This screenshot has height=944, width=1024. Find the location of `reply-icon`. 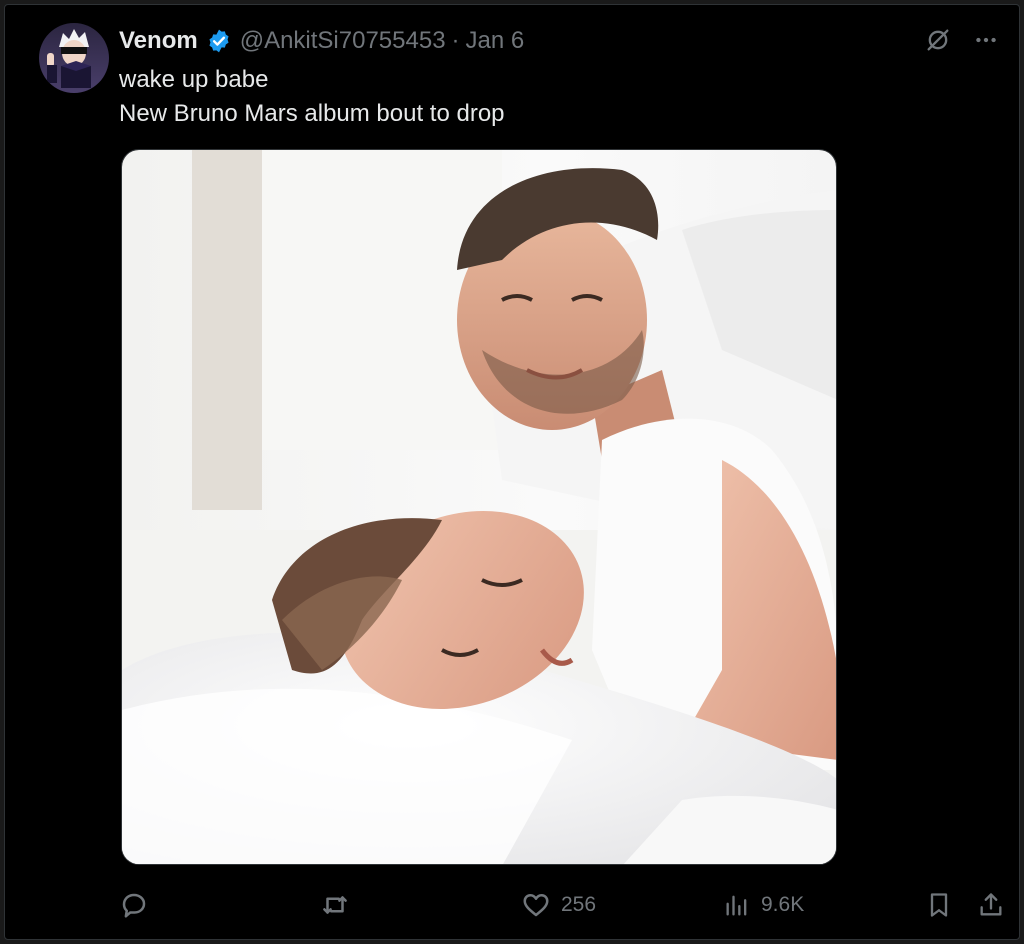

reply-icon is located at coordinates (134, 905).